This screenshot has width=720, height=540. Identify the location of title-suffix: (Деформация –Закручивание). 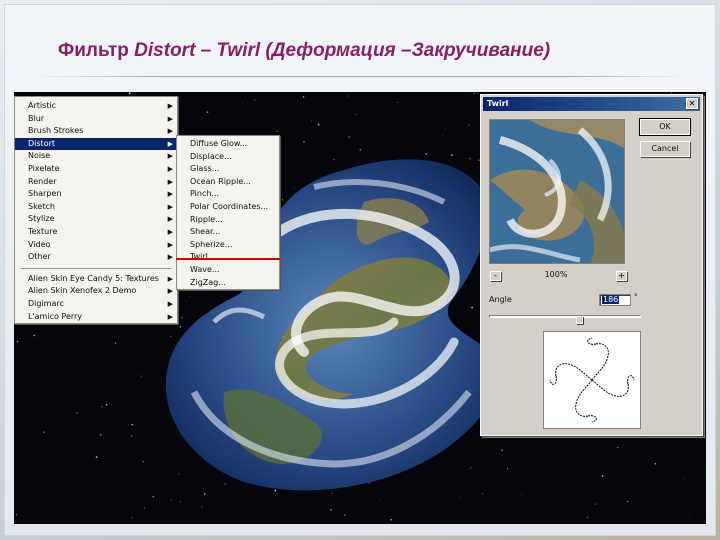
(405, 50).